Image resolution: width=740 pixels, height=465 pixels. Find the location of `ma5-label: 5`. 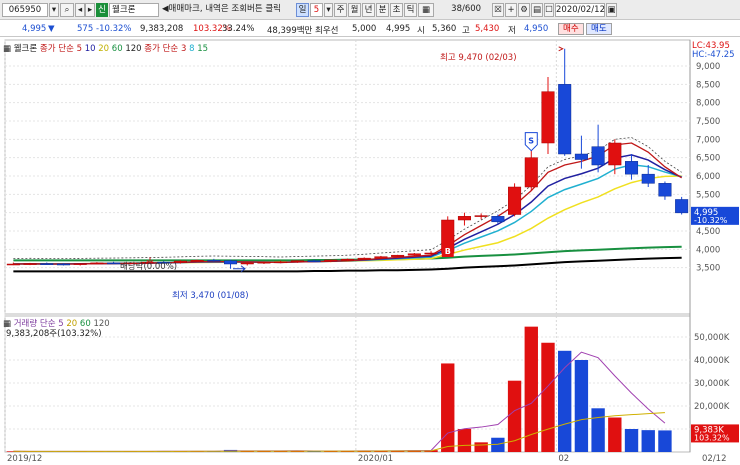

ma5-label: 5 is located at coordinates (79, 49).